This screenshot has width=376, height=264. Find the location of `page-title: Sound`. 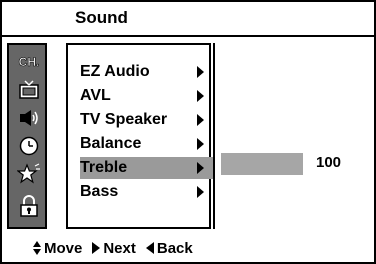

page-title: Sound is located at coordinates (101, 17).